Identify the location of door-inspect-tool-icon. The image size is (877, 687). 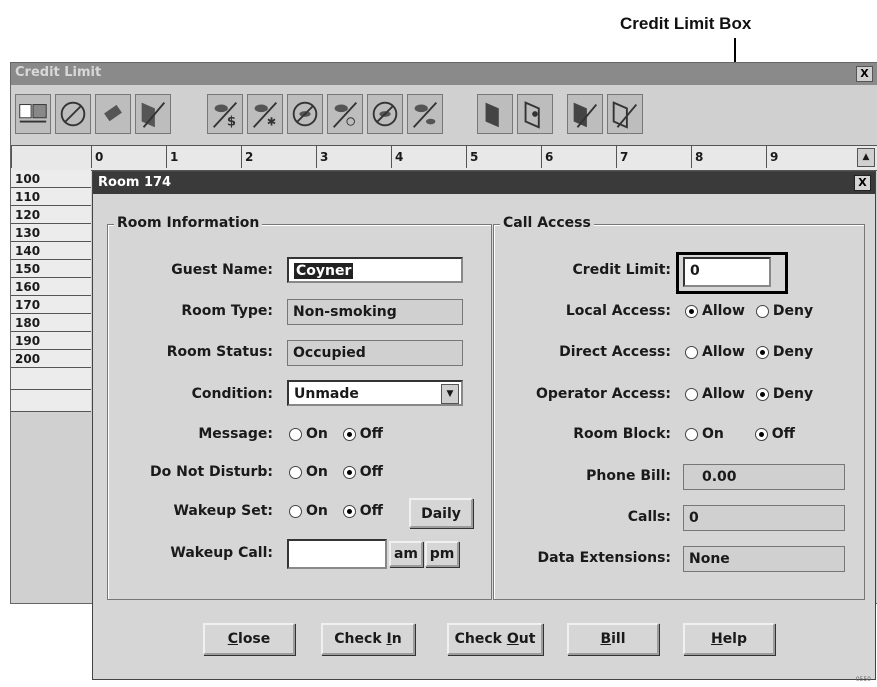
(625, 114).